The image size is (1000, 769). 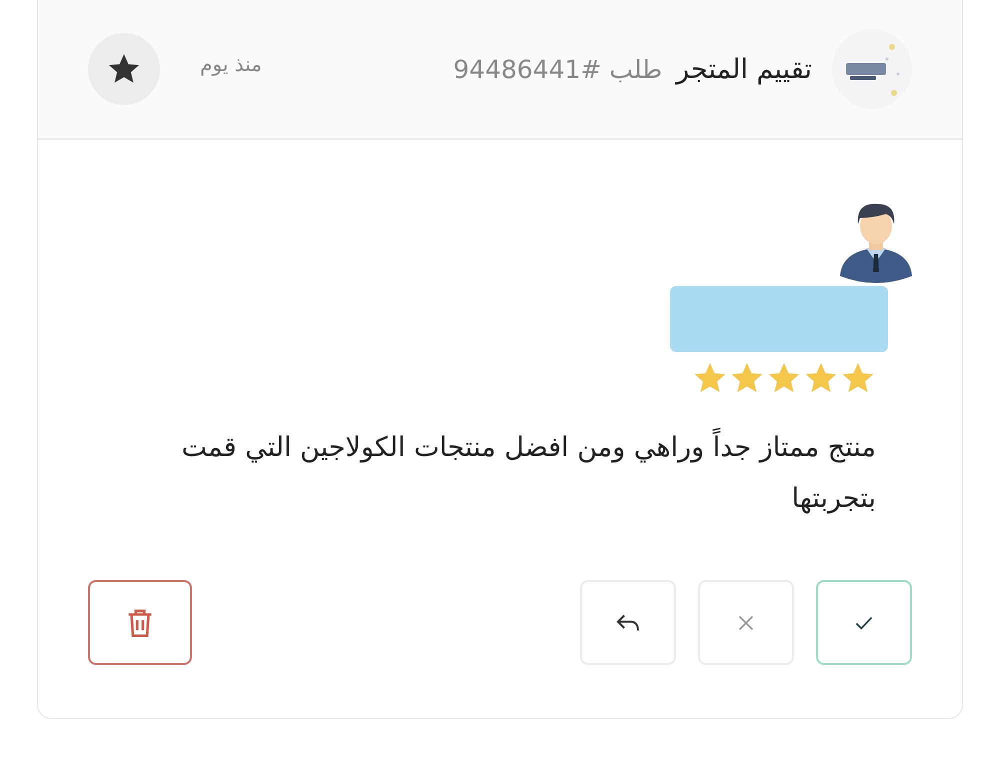 What do you see at coordinates (864, 622) in the screenshot?
I see `approve-button` at bounding box center [864, 622].